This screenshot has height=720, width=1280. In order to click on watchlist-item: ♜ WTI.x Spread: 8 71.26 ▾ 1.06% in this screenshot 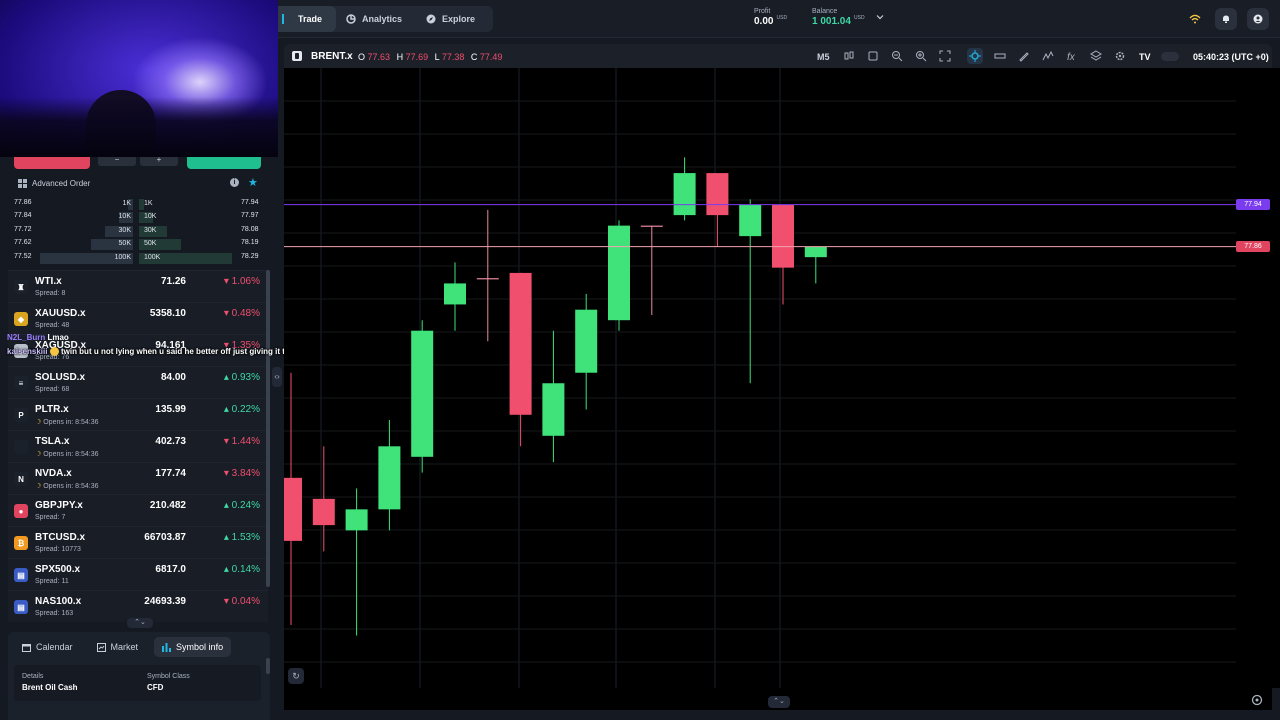, I will do `click(138, 286)`.